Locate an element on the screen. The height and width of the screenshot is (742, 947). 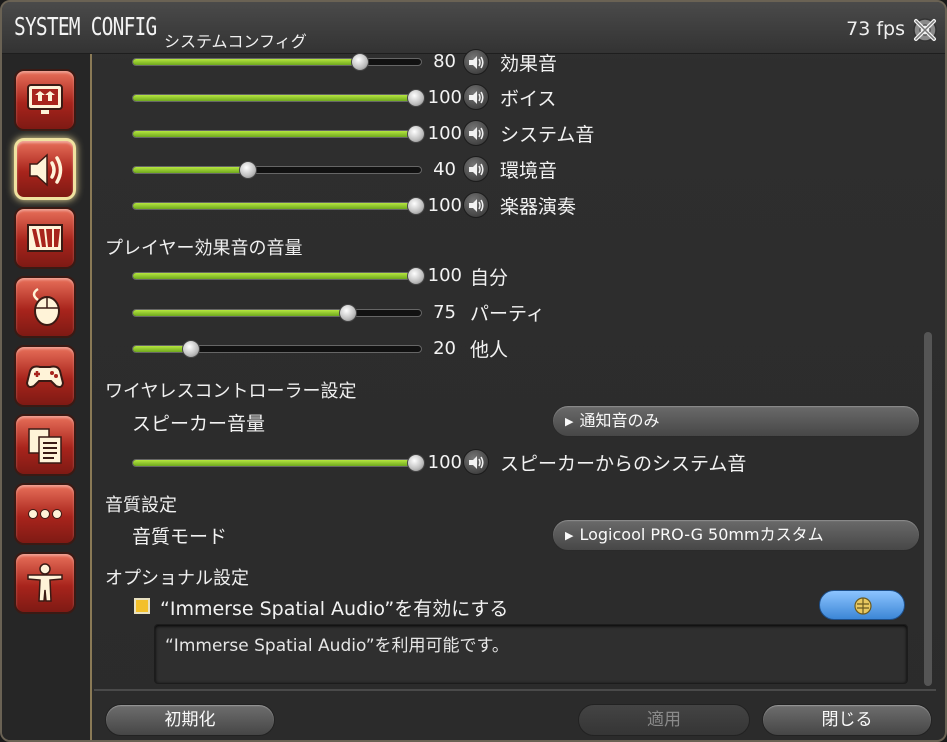
close-button: 閉じる is located at coordinates (847, 720).